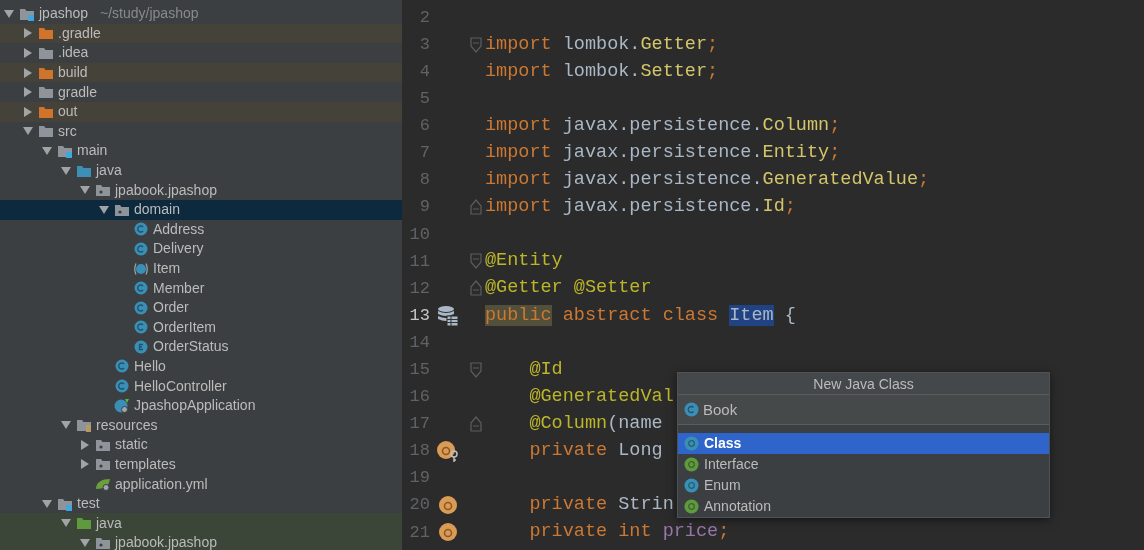 This screenshot has height=550, width=1144. Describe the element at coordinates (201, 386) in the screenshot. I see `tree-item: HelloController` at that location.